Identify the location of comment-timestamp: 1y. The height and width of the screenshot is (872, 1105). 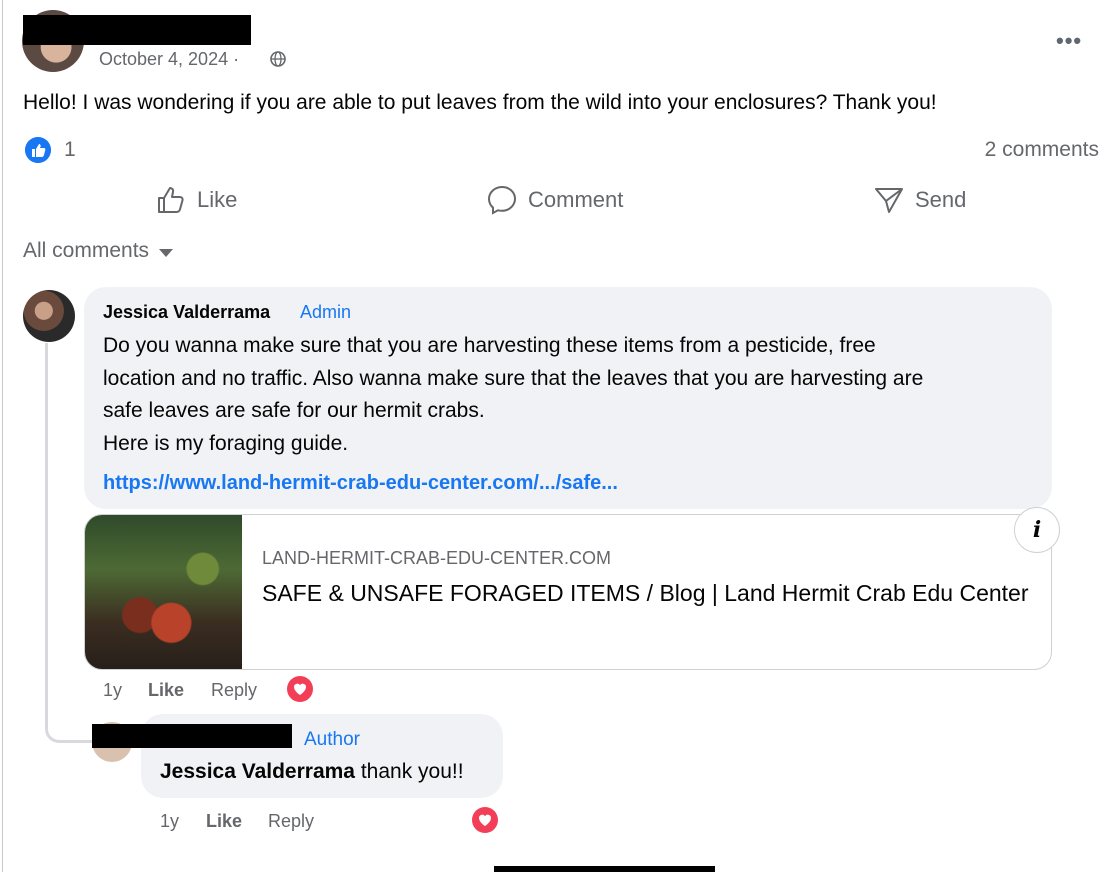
(112, 690).